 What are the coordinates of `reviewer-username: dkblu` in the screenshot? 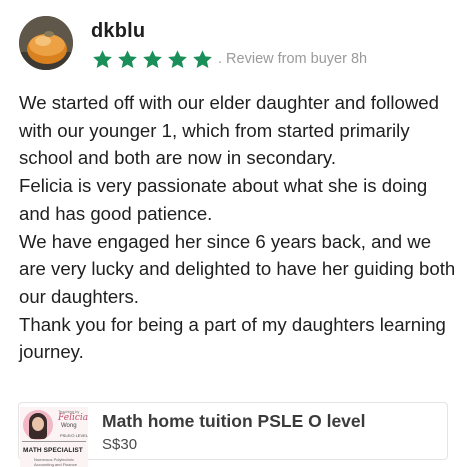 It's located at (118, 31).